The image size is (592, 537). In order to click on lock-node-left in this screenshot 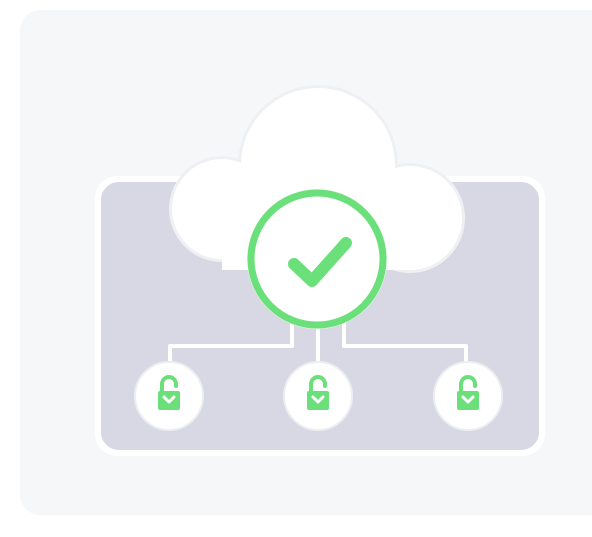, I will do `click(169, 396)`.